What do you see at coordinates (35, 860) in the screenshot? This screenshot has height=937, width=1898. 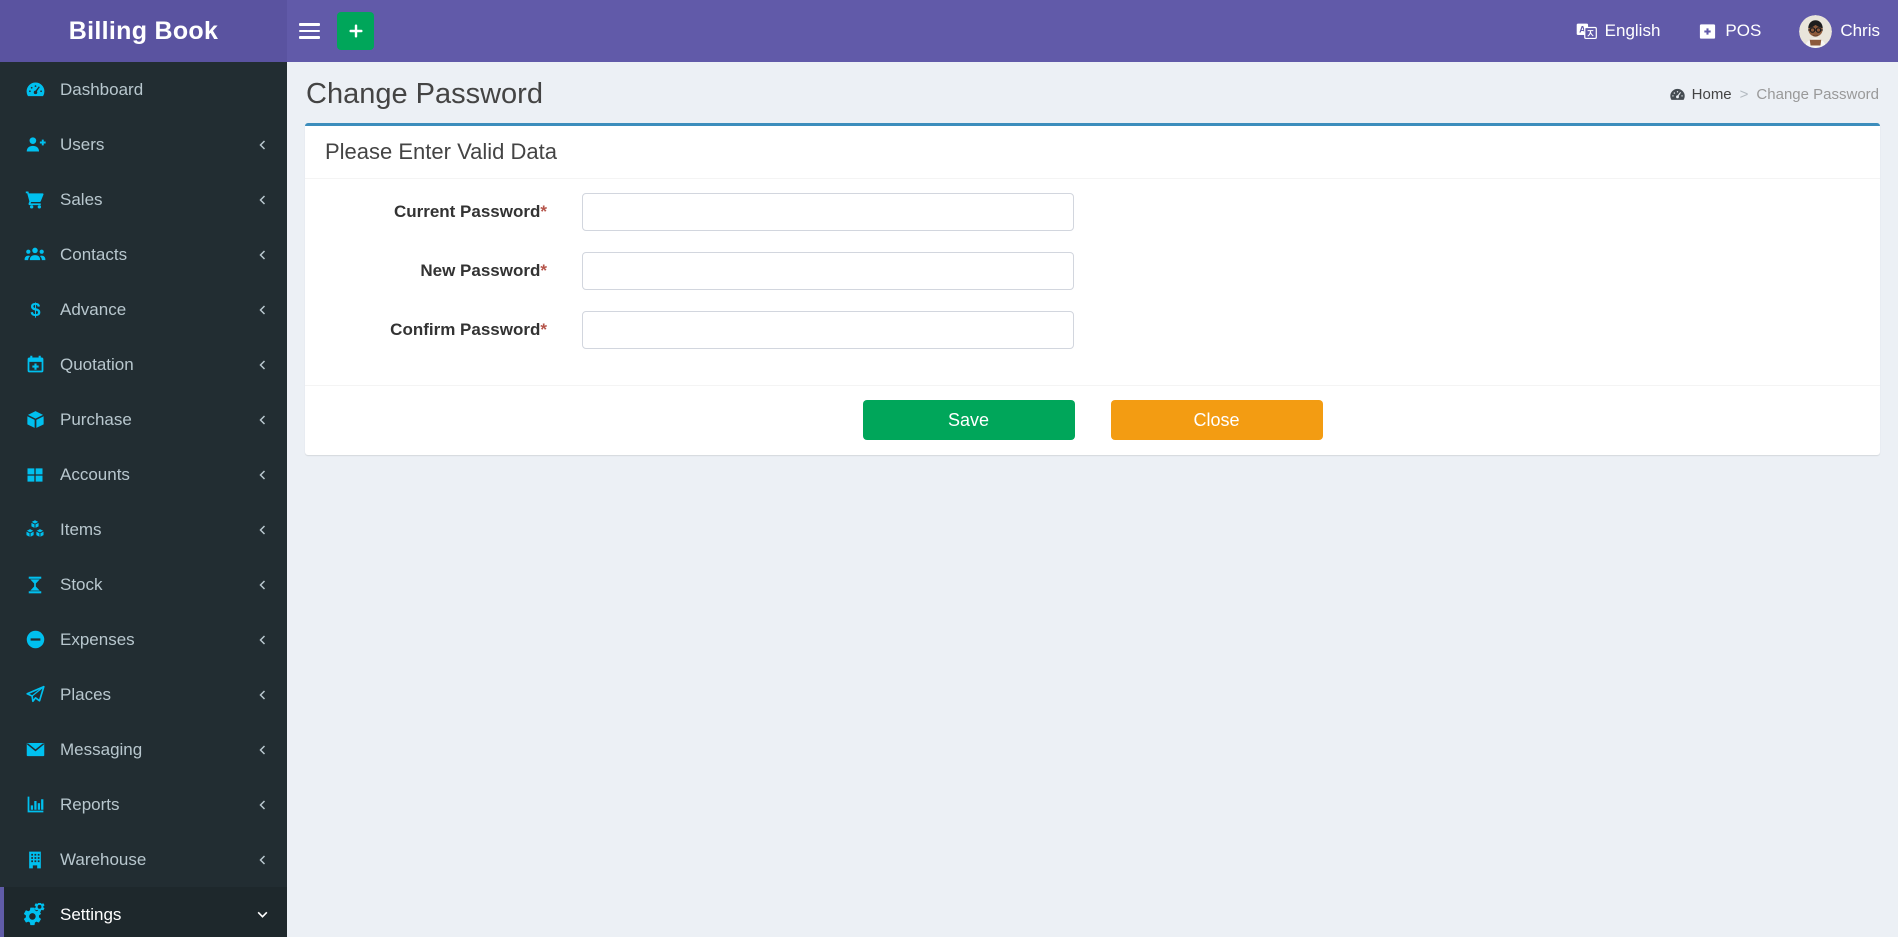 I see `building-icon` at bounding box center [35, 860].